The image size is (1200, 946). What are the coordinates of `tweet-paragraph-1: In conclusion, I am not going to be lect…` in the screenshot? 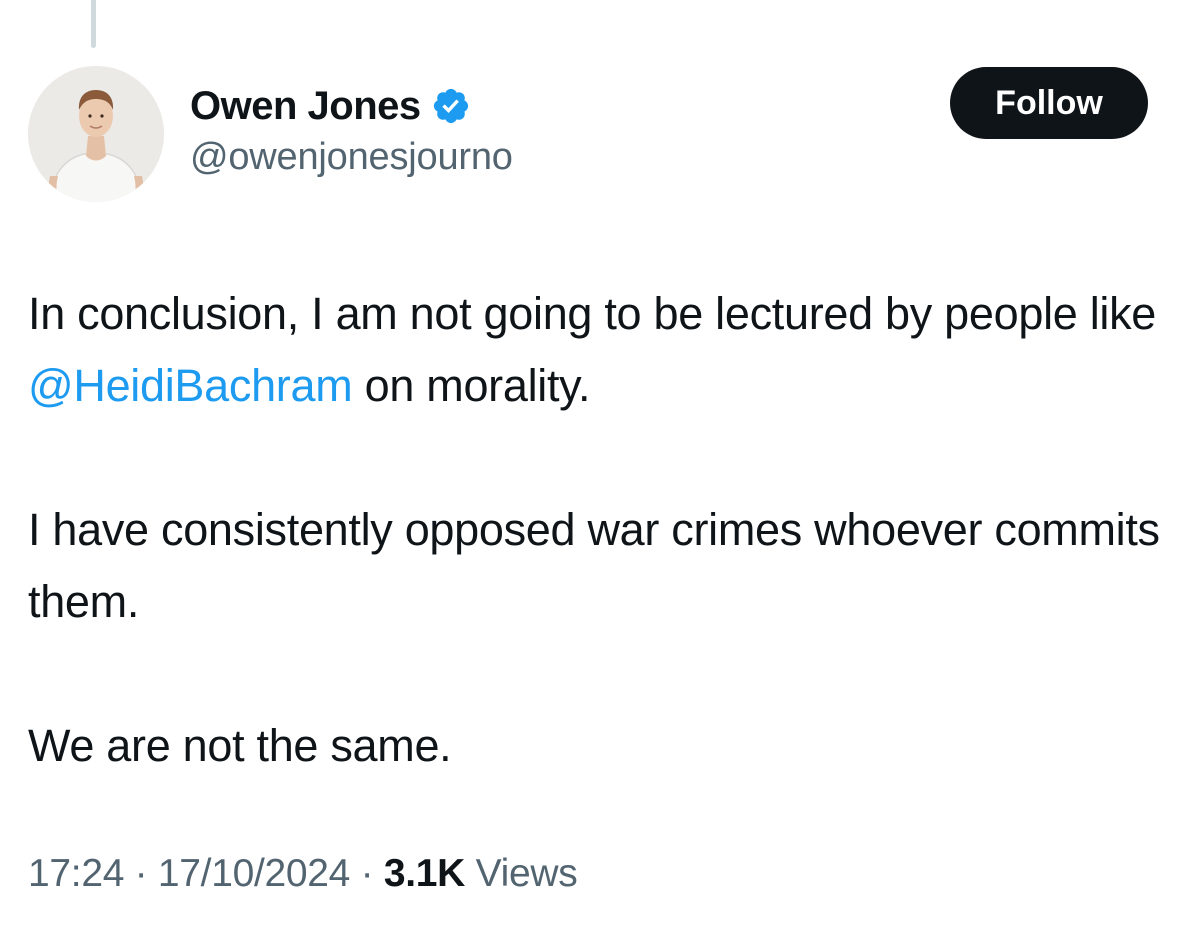 It's located at (603, 350).